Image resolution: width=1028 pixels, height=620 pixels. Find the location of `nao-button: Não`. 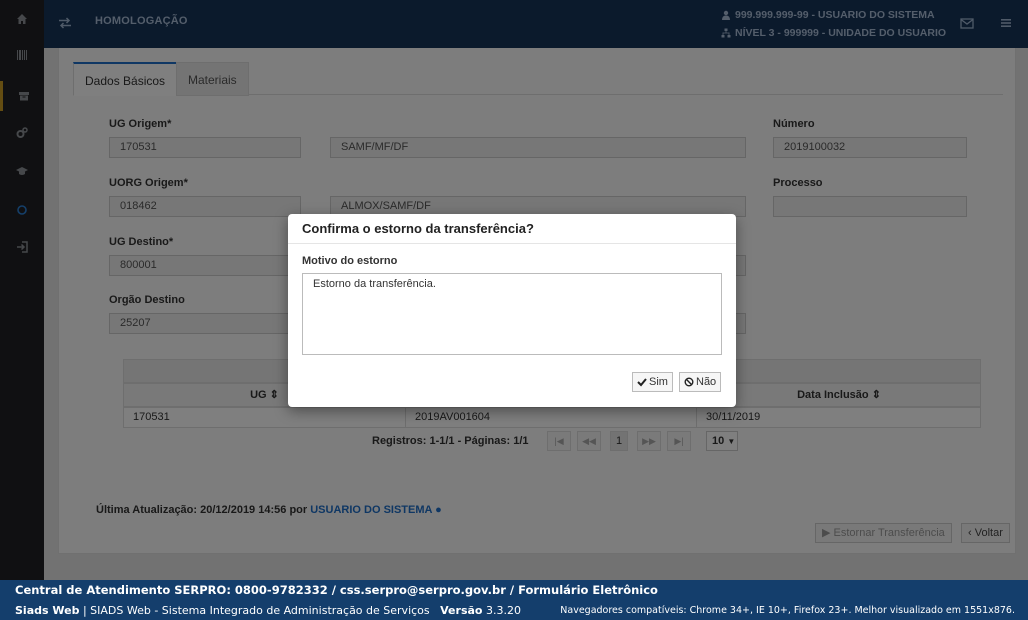

nao-button: Não is located at coordinates (700, 382).